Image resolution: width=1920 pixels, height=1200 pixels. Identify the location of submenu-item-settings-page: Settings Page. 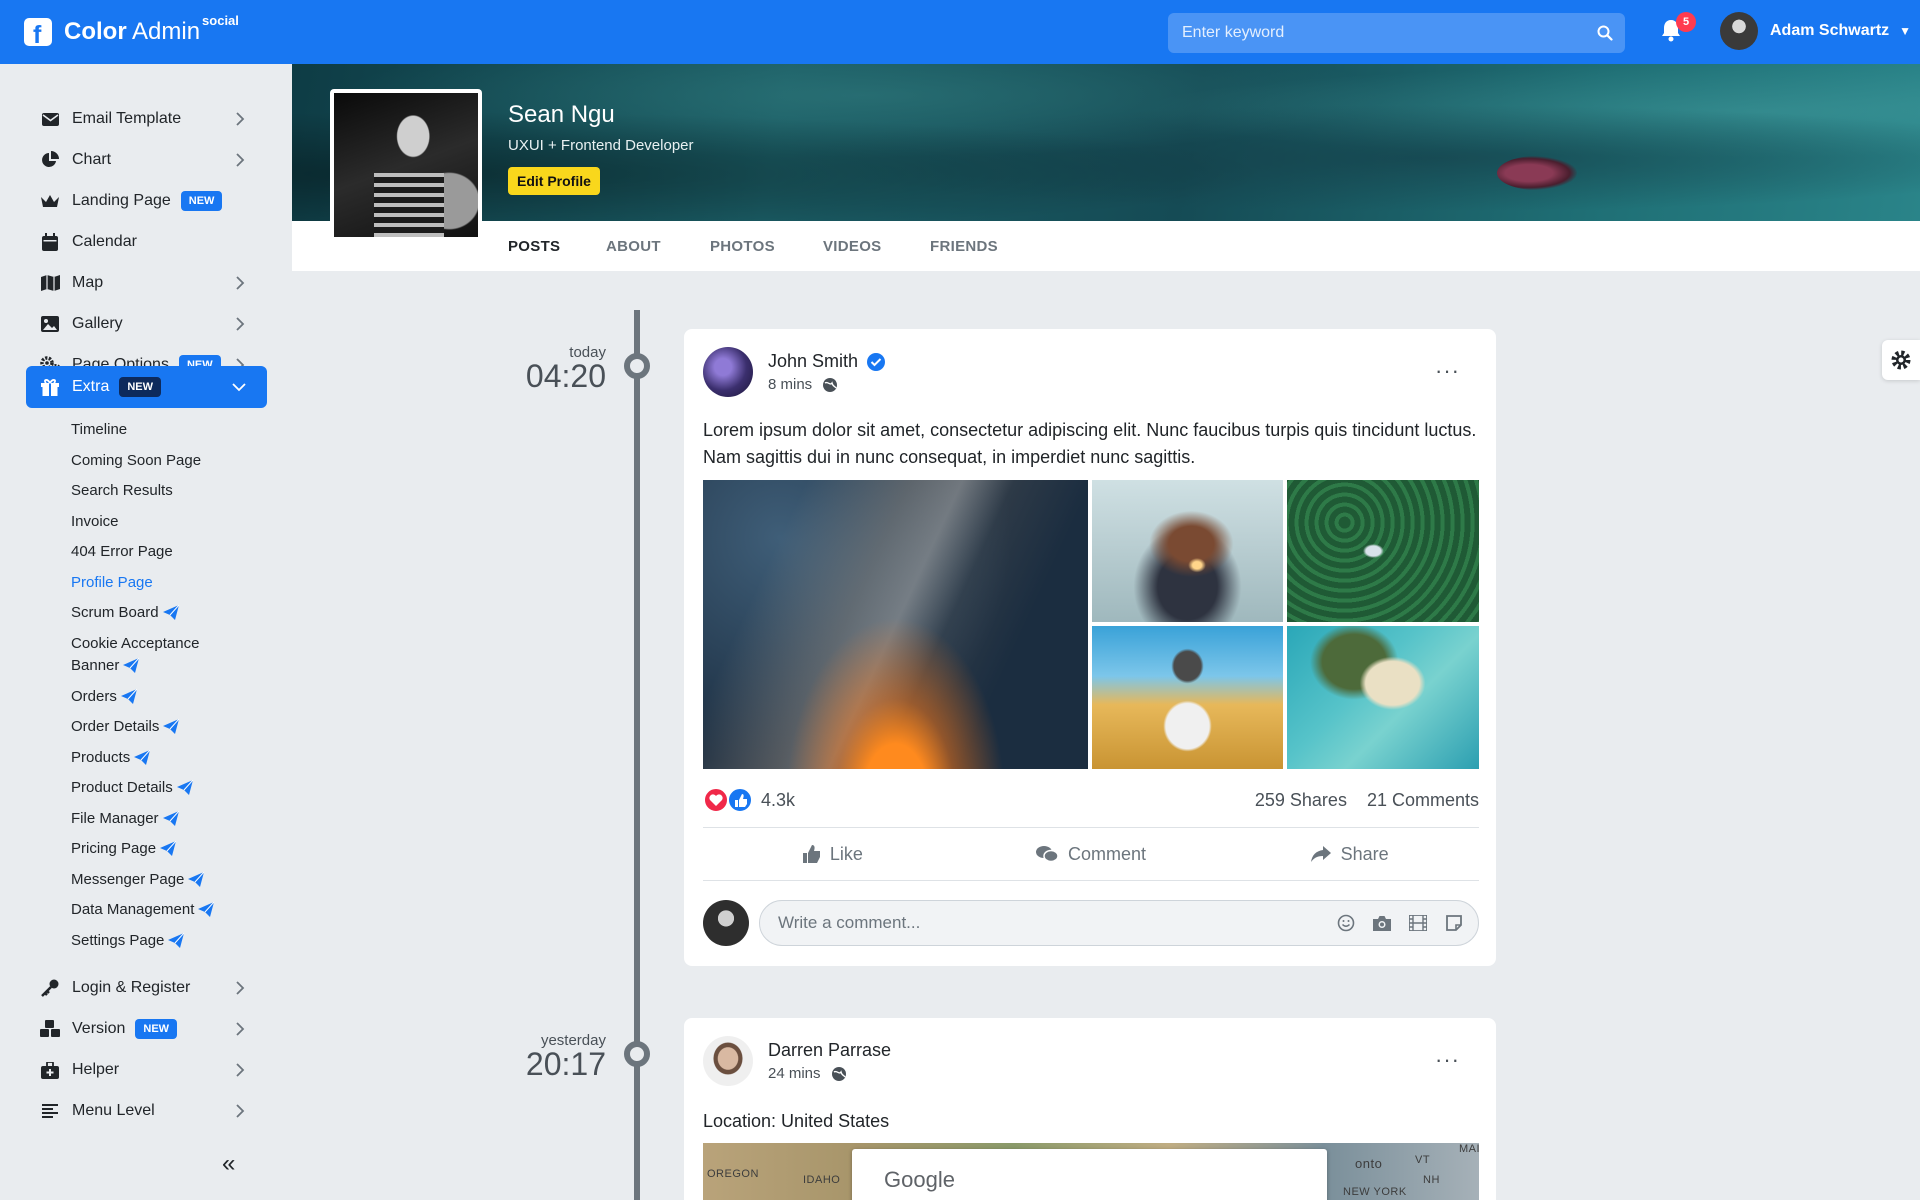
(128, 941).